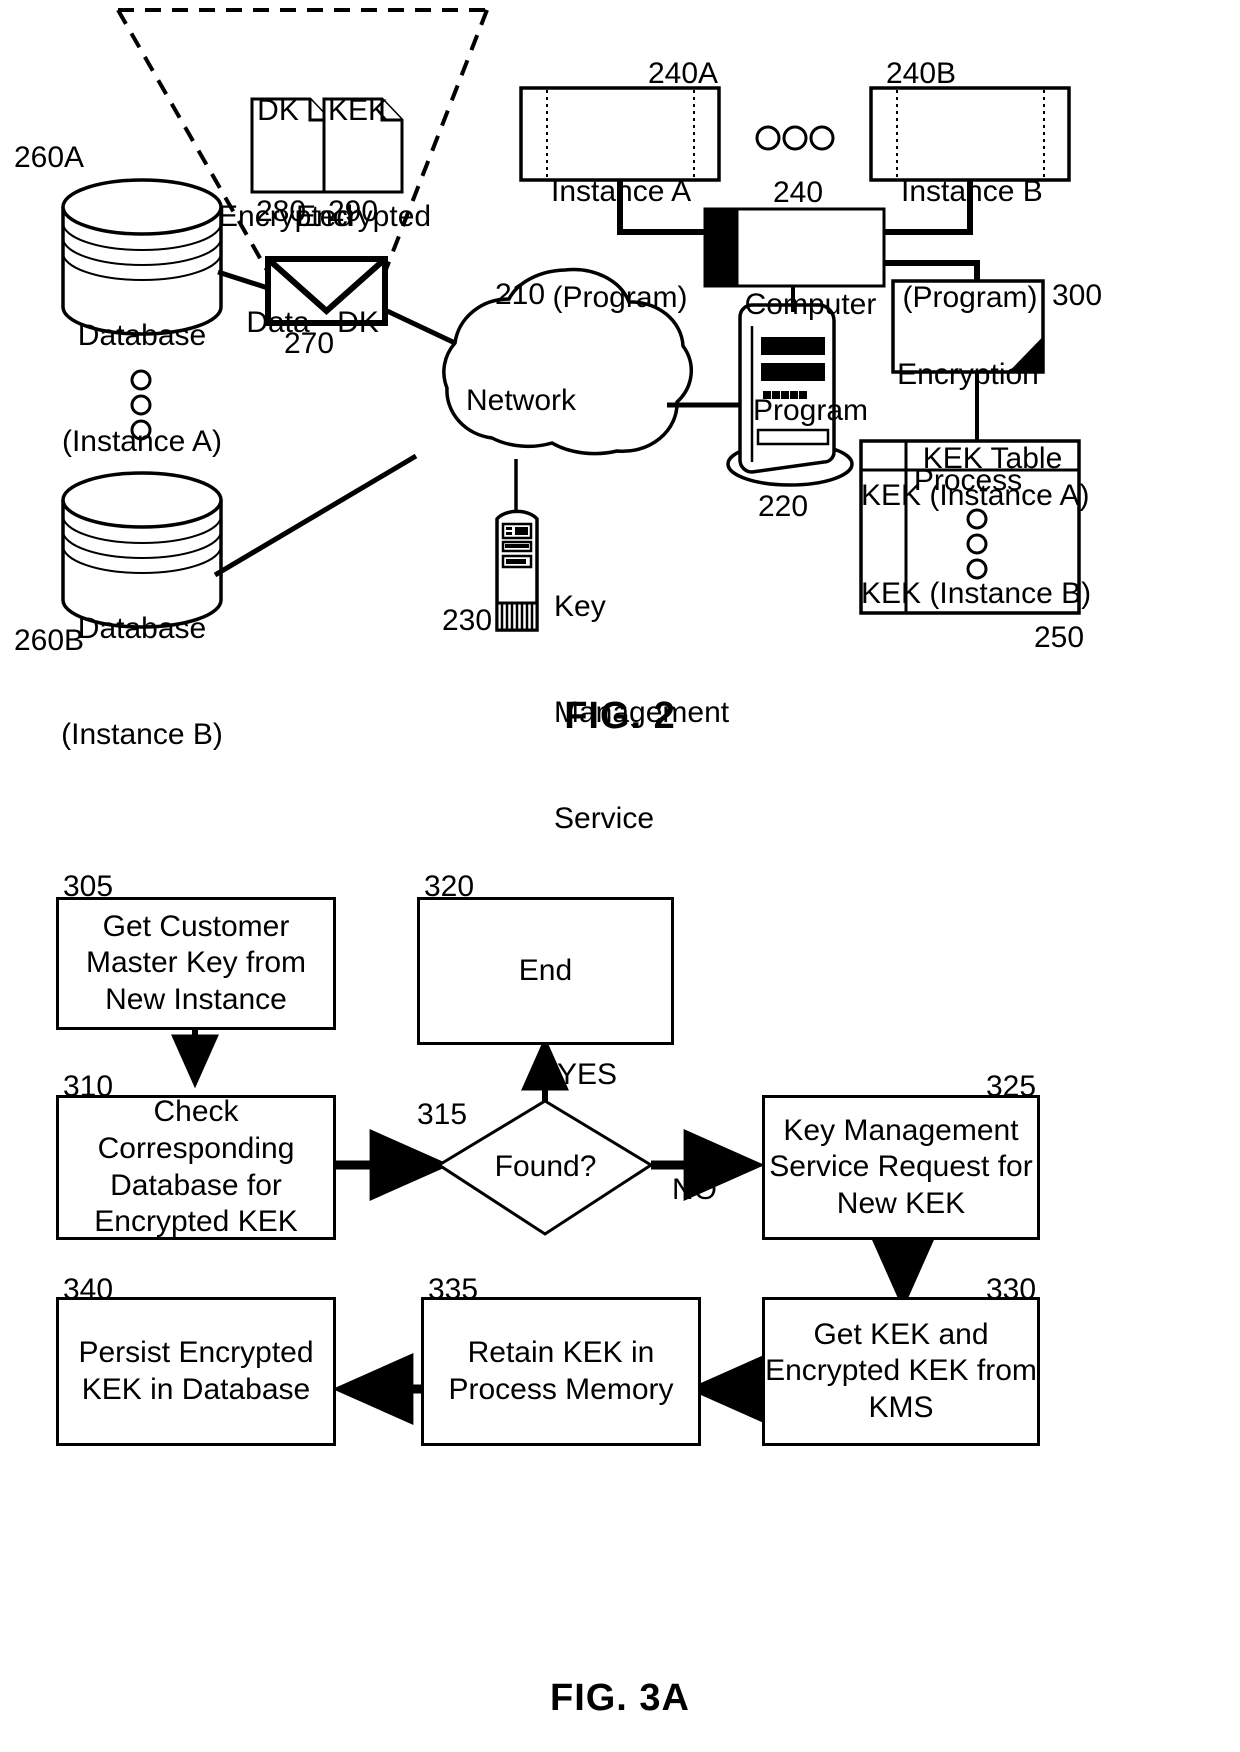  I want to click on database-b-line1: Database, so click(142, 628).